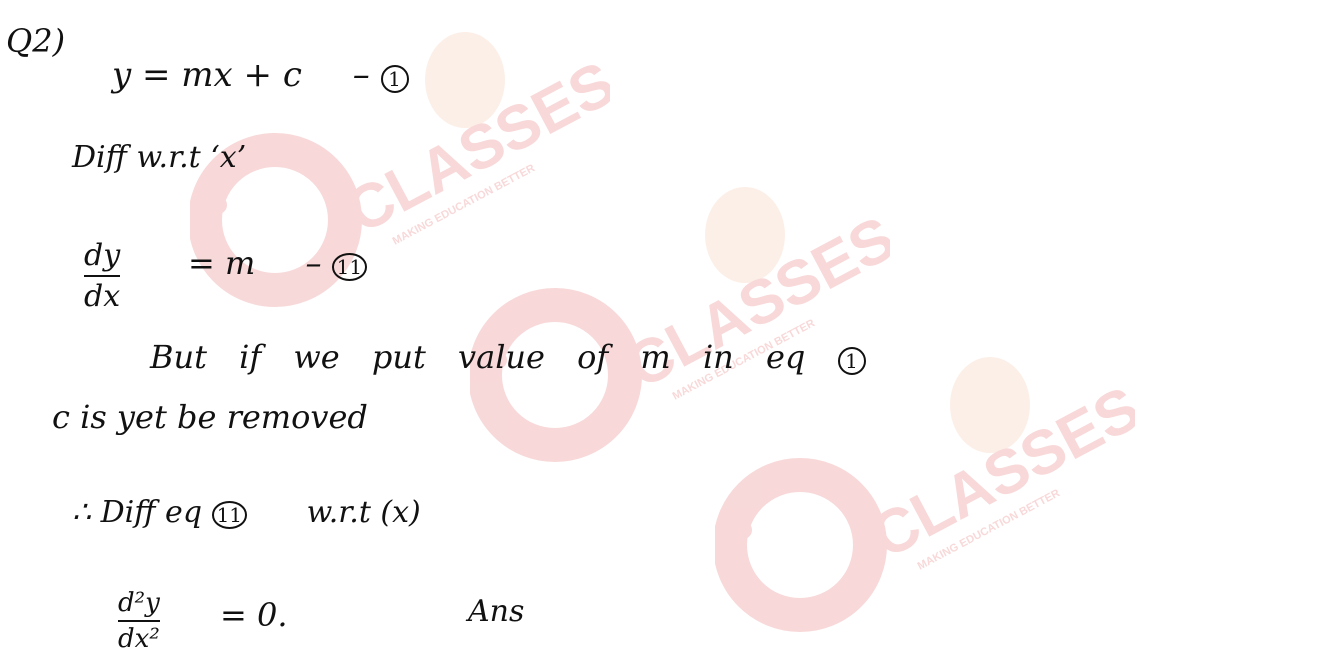 The image size is (1336, 671). What do you see at coordinates (851, 361) in the screenshot?
I see `note-line-1-tag: 1` at bounding box center [851, 361].